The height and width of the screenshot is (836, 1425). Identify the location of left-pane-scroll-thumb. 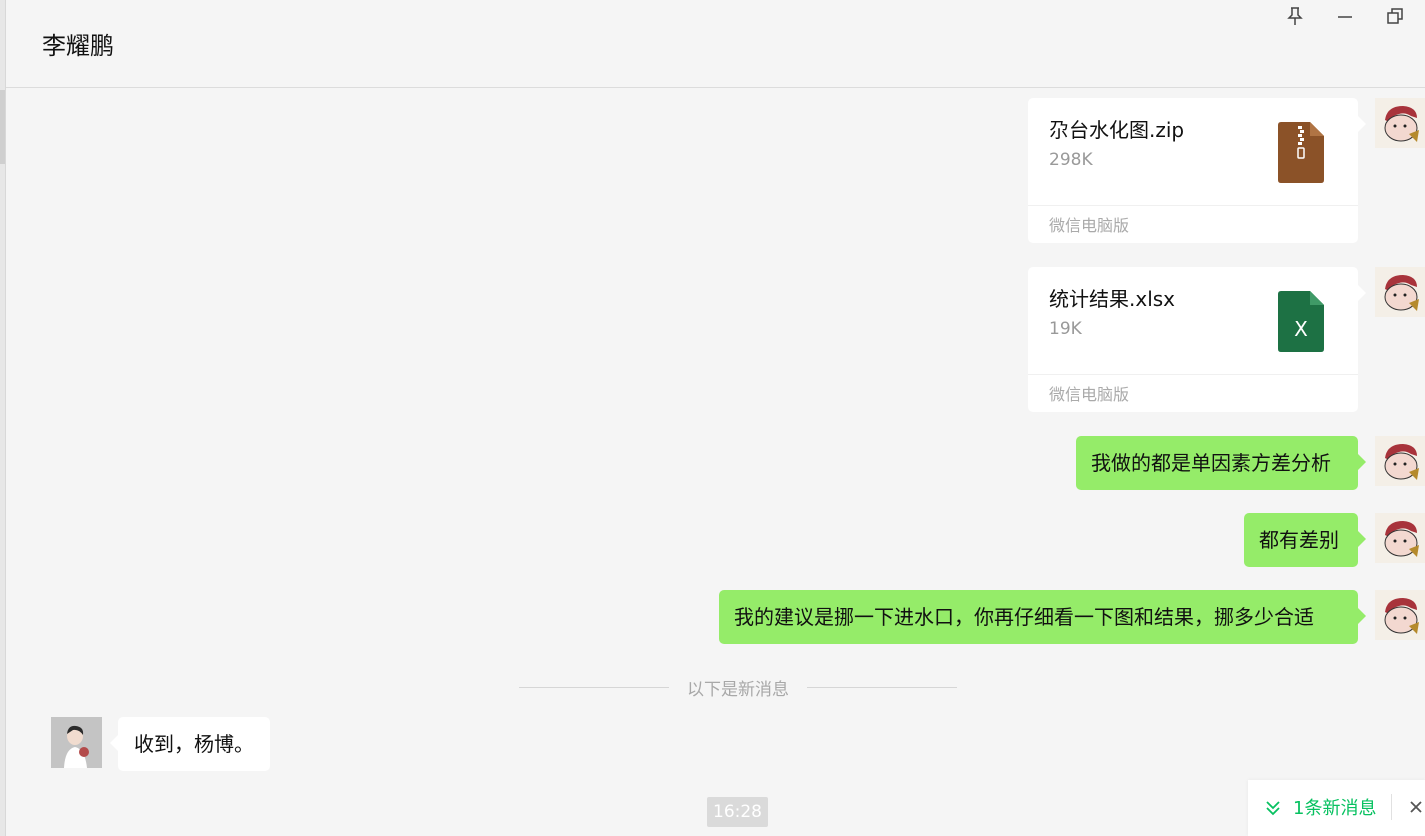
(2, 127).